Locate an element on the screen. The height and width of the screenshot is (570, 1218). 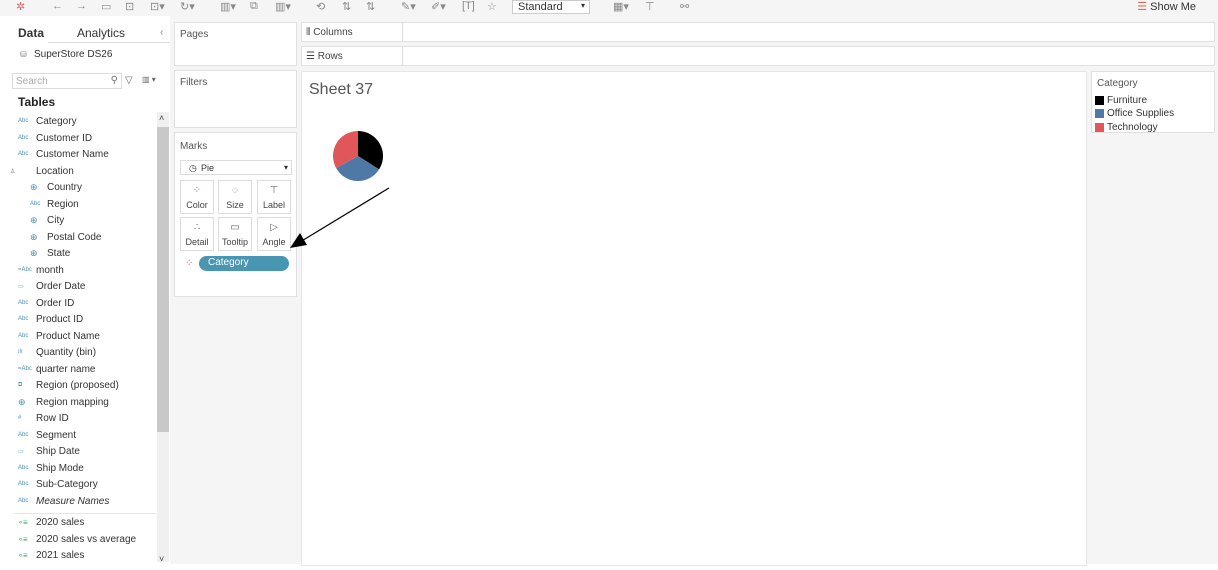
pie-chart is located at coordinates (358, 156).